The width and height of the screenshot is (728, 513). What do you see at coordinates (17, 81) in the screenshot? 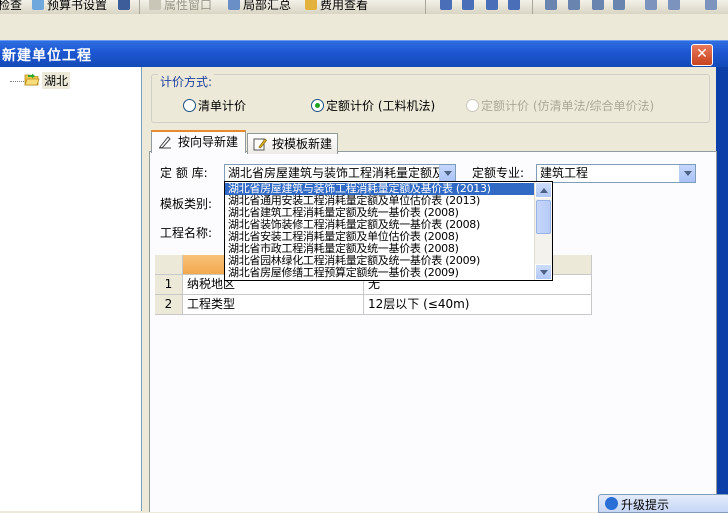
I see `tree-connector` at bounding box center [17, 81].